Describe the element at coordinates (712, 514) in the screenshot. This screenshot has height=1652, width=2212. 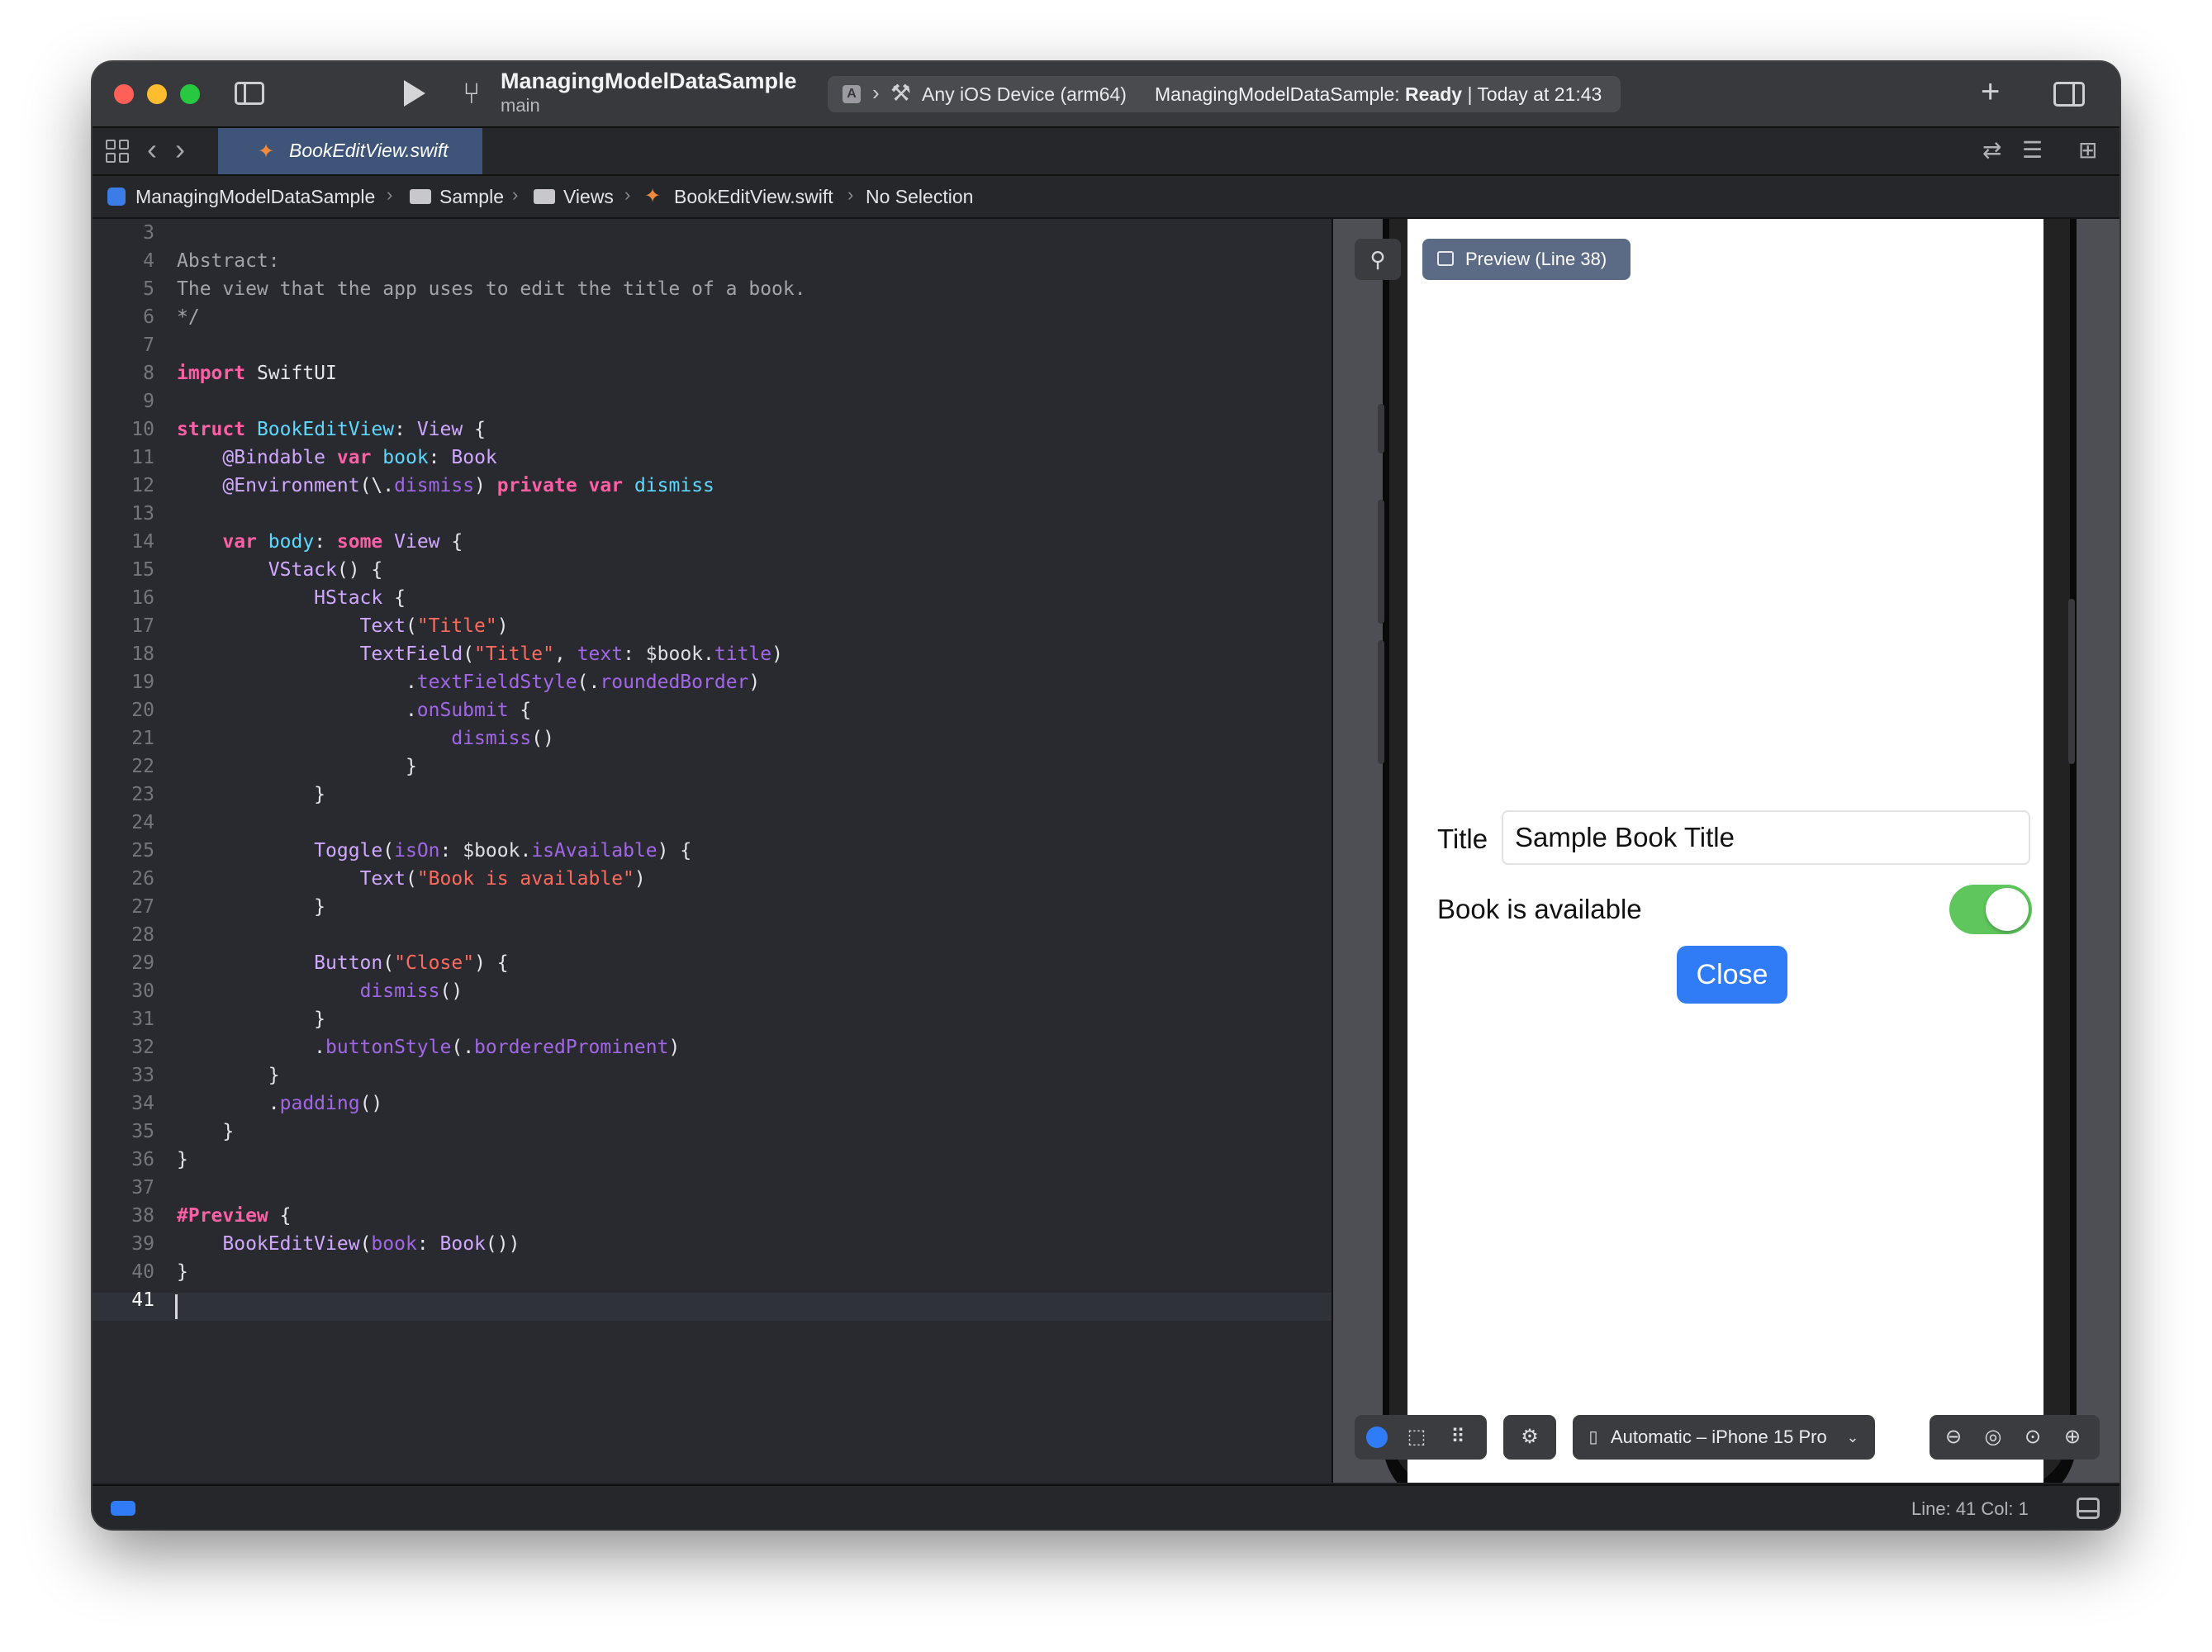
I see `code-line: 13` at that location.